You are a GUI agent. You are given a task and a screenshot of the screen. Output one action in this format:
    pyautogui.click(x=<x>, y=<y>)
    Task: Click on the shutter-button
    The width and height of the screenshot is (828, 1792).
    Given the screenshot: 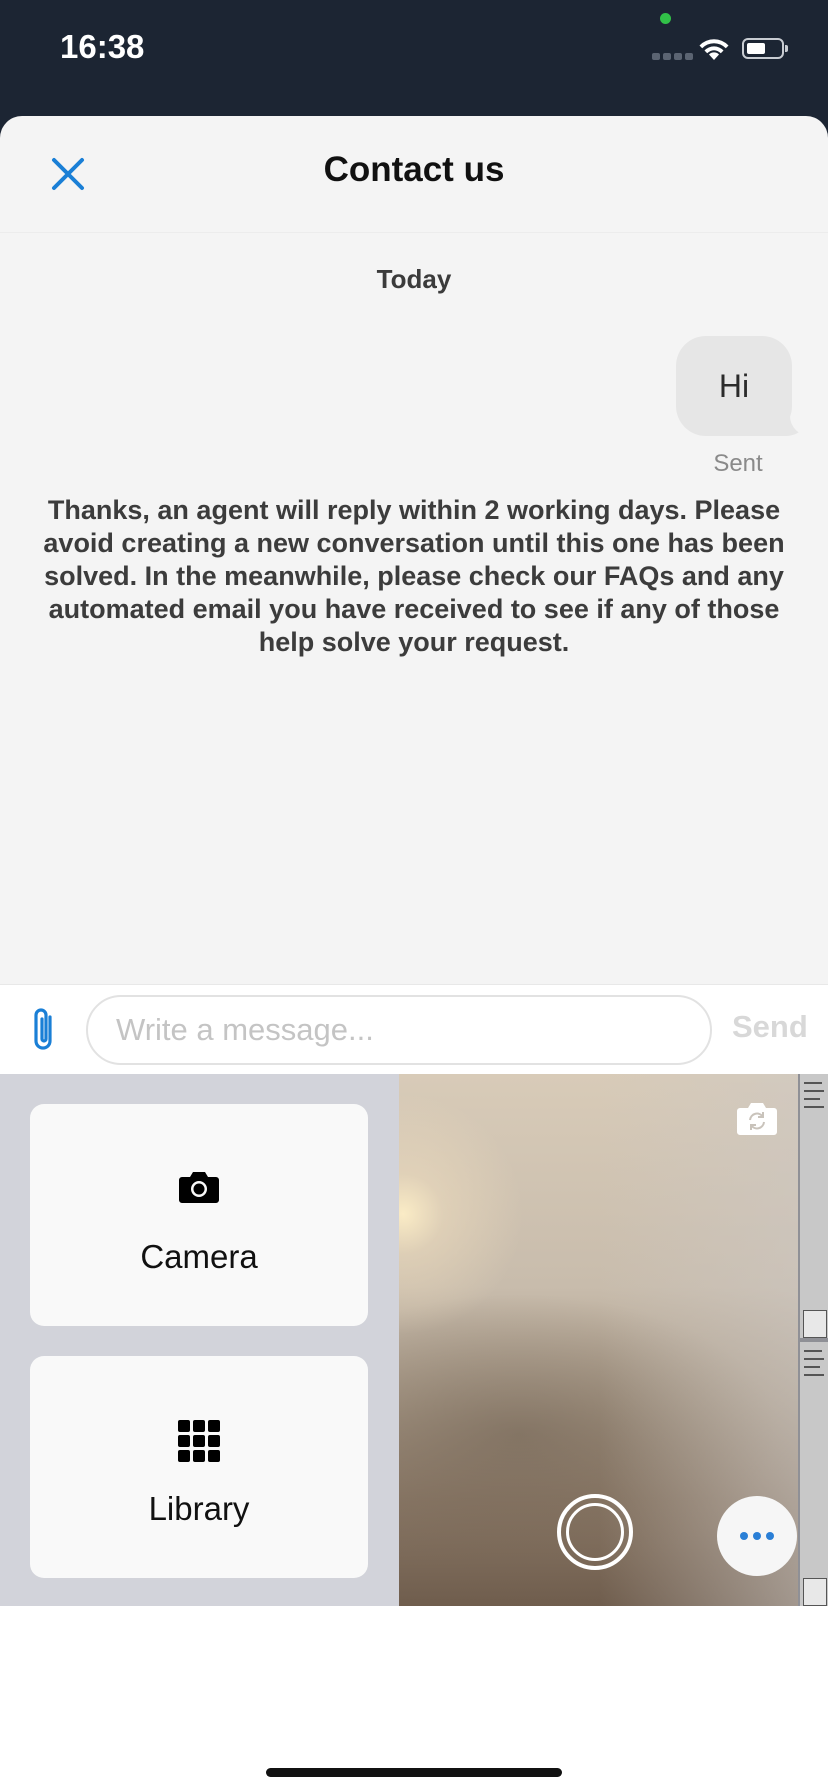 What is the action you would take?
    pyautogui.click(x=595, y=1532)
    